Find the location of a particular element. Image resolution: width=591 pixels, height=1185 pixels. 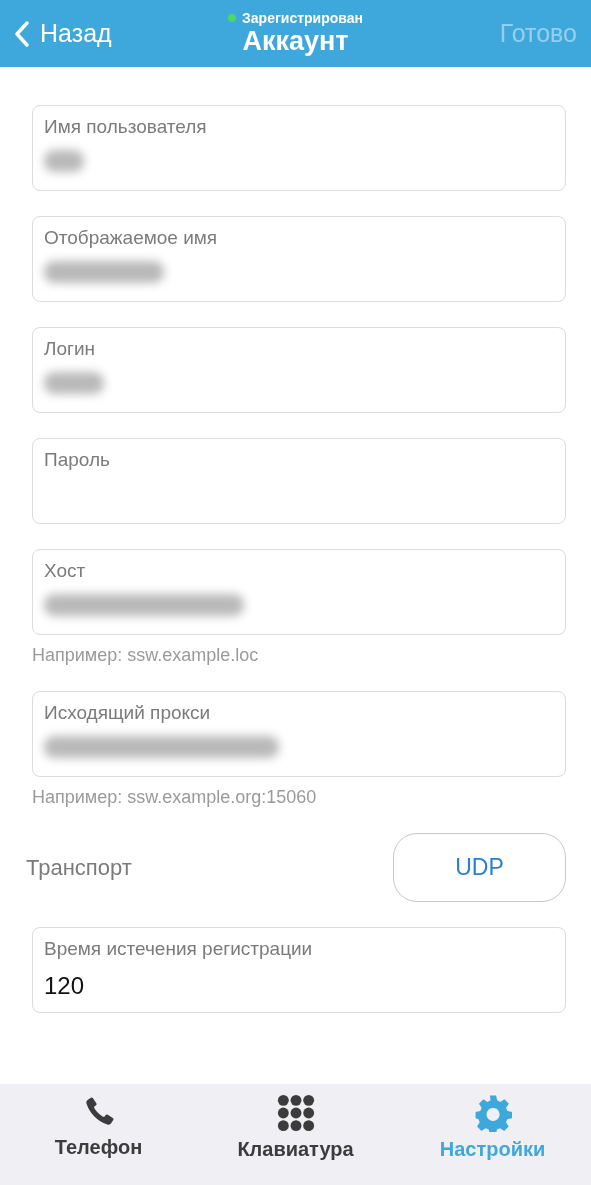

field-label: Хост is located at coordinates (65, 571).